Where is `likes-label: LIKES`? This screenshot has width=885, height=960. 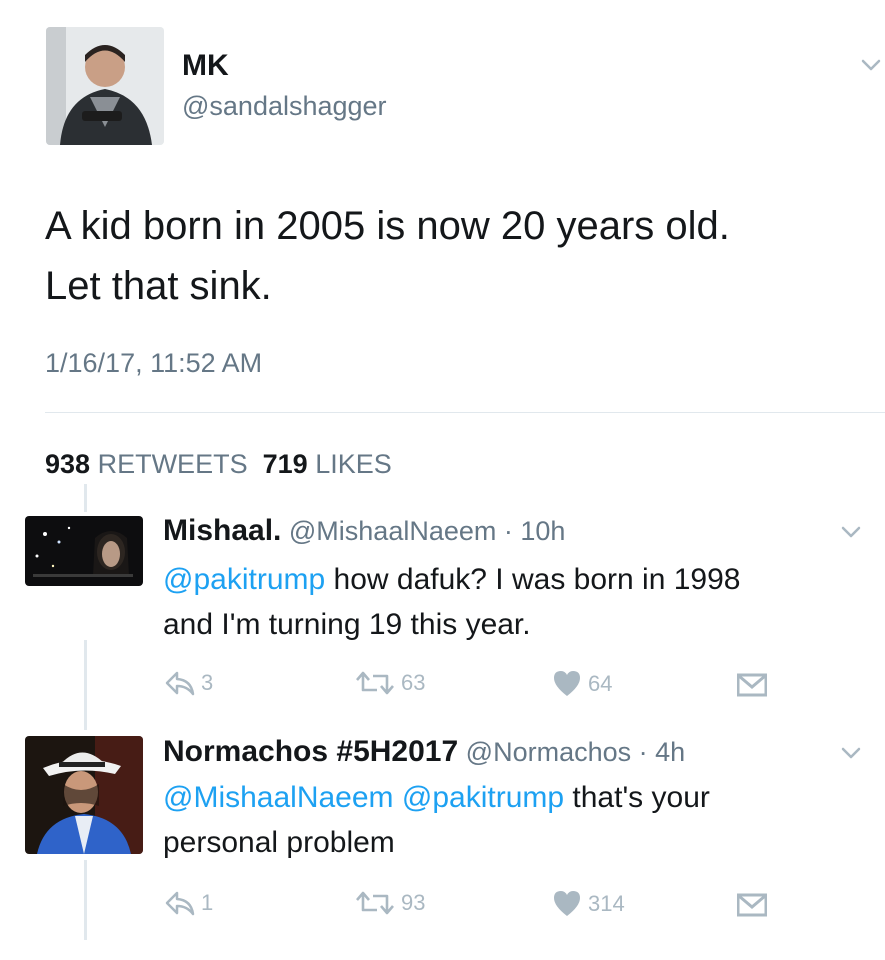
likes-label: LIKES is located at coordinates (353, 464).